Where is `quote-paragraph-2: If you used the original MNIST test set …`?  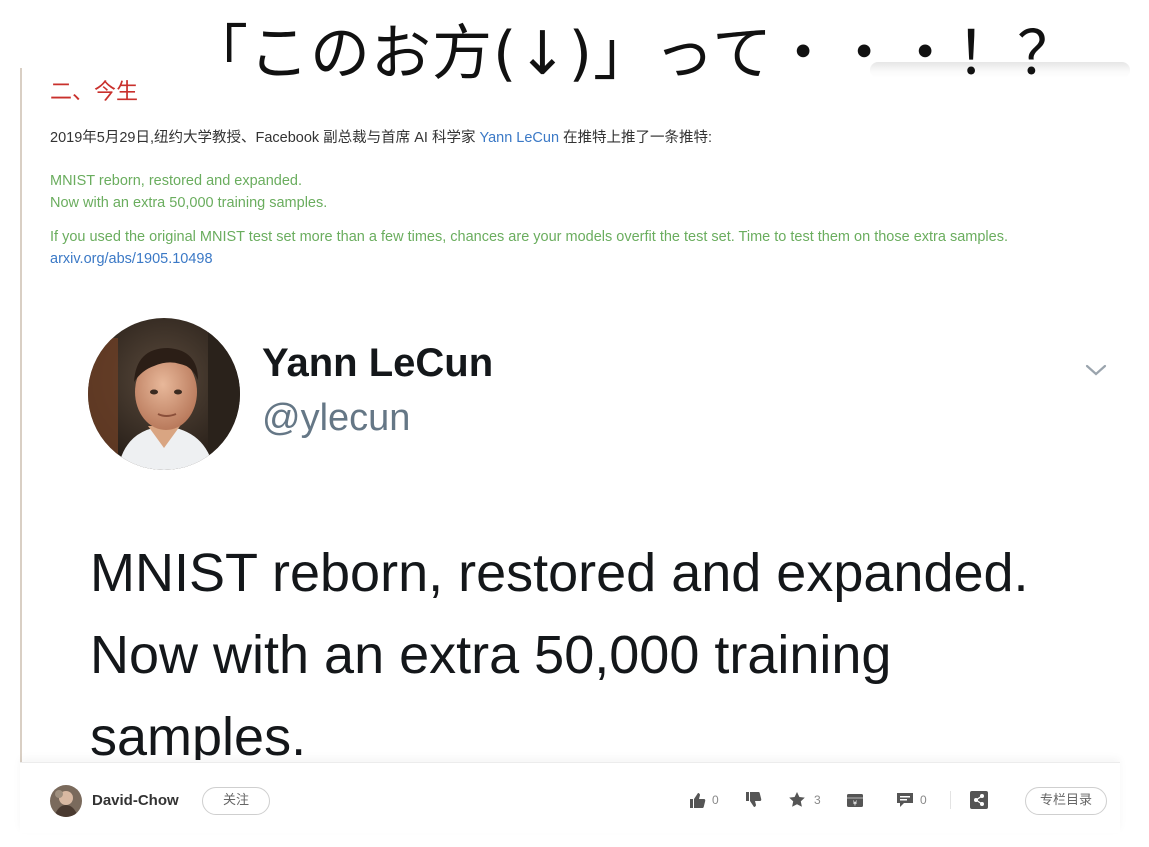
quote-paragraph-2: If you used the original MNIST test set … is located at coordinates (580, 248).